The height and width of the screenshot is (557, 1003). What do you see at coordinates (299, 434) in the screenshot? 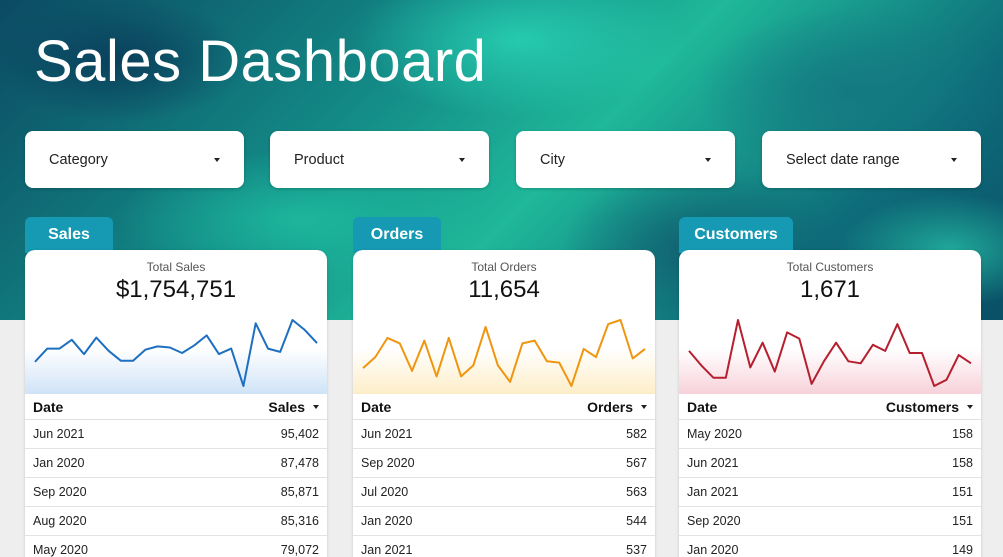
I see `row-value: 95,402` at bounding box center [299, 434].